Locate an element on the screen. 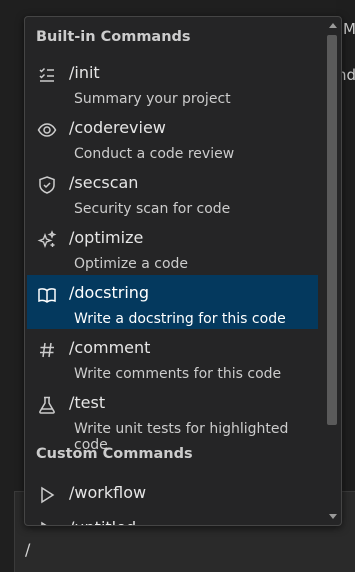  command-item-comment: /comment Write comments for this code is located at coordinates (172, 357).